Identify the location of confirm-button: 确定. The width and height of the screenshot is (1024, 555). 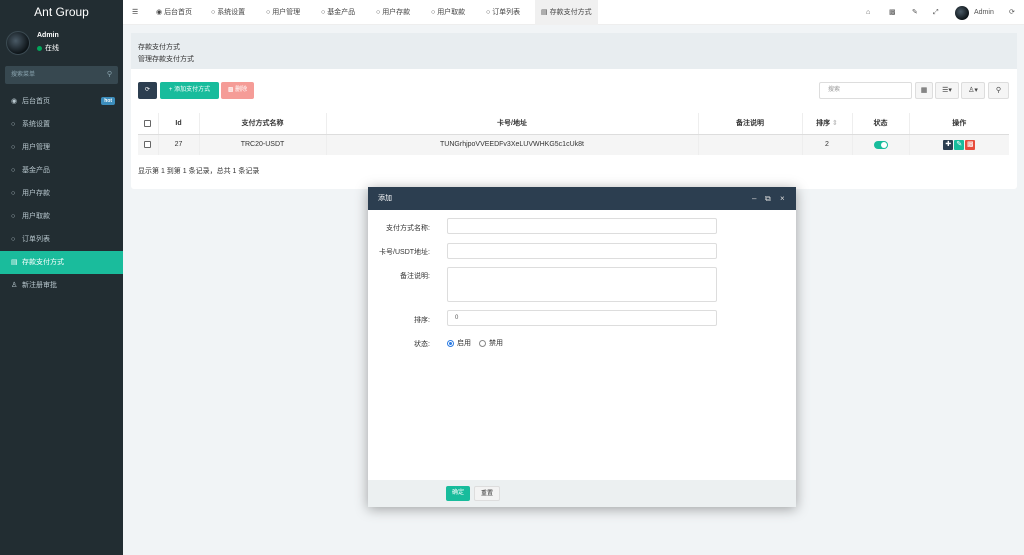
(458, 493).